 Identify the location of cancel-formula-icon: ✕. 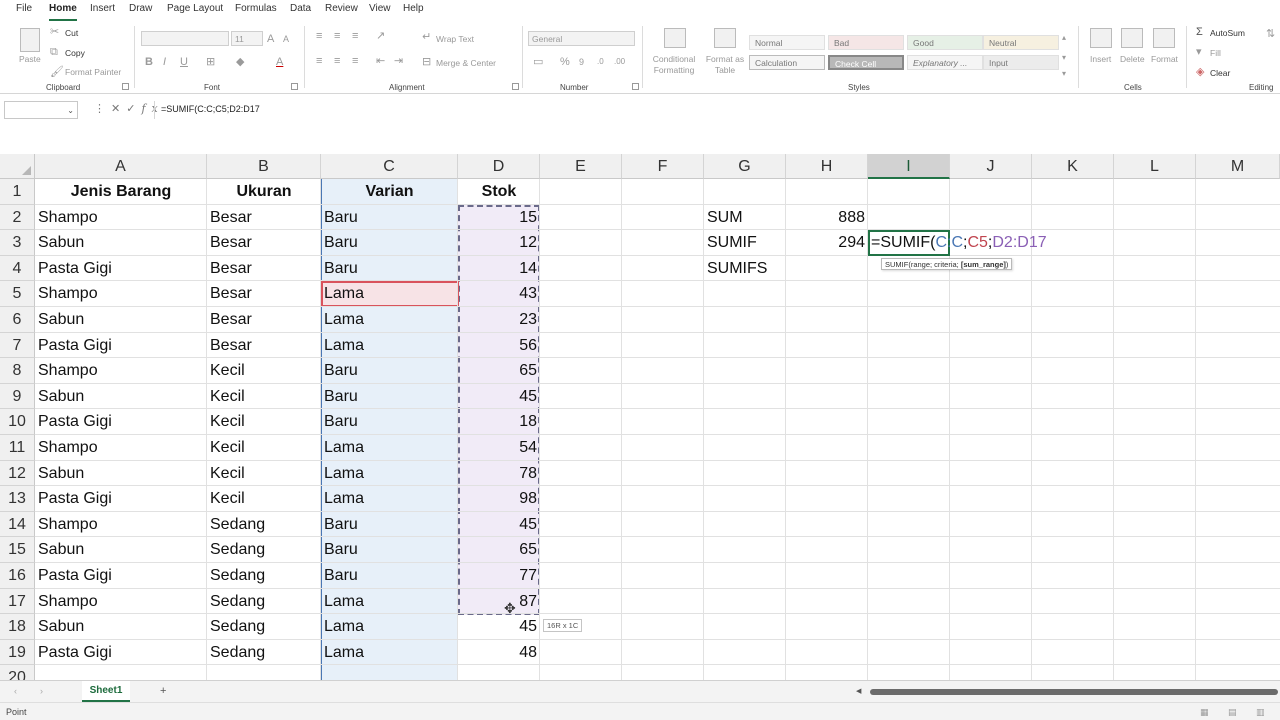
(118, 109).